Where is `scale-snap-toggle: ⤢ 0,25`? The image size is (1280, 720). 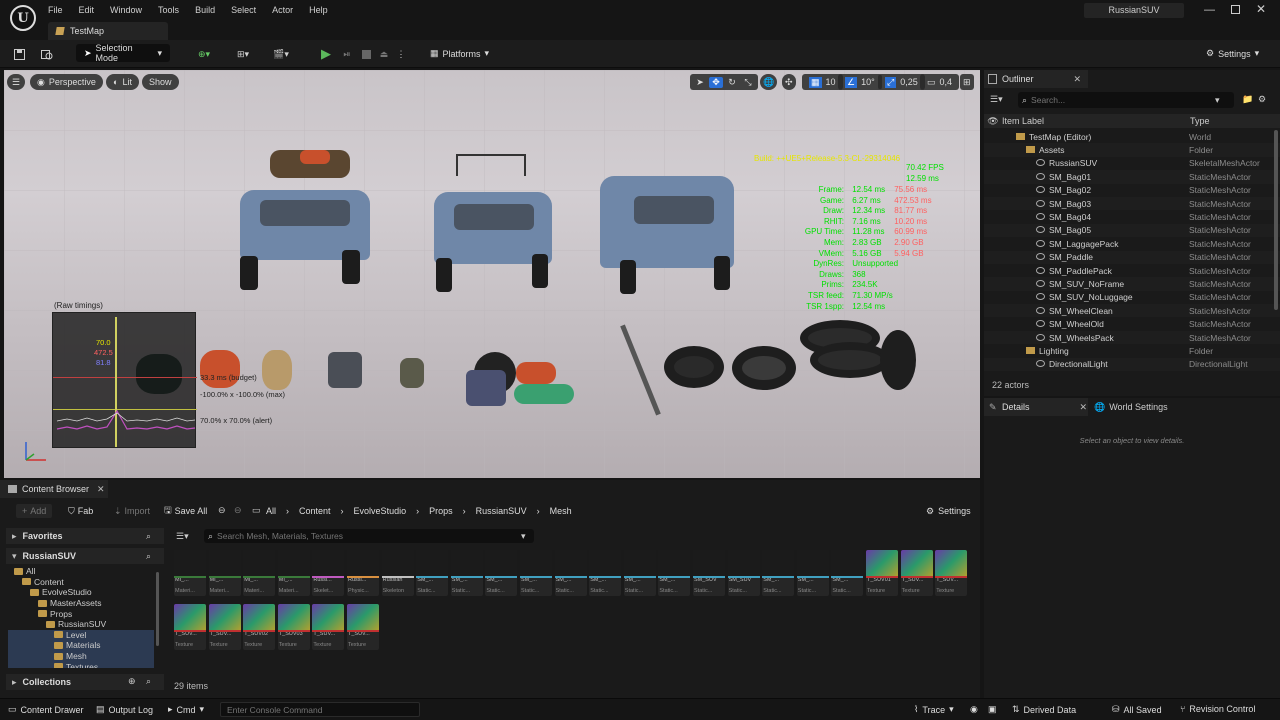 scale-snap-toggle: ⤢ 0,25 is located at coordinates (901, 82).